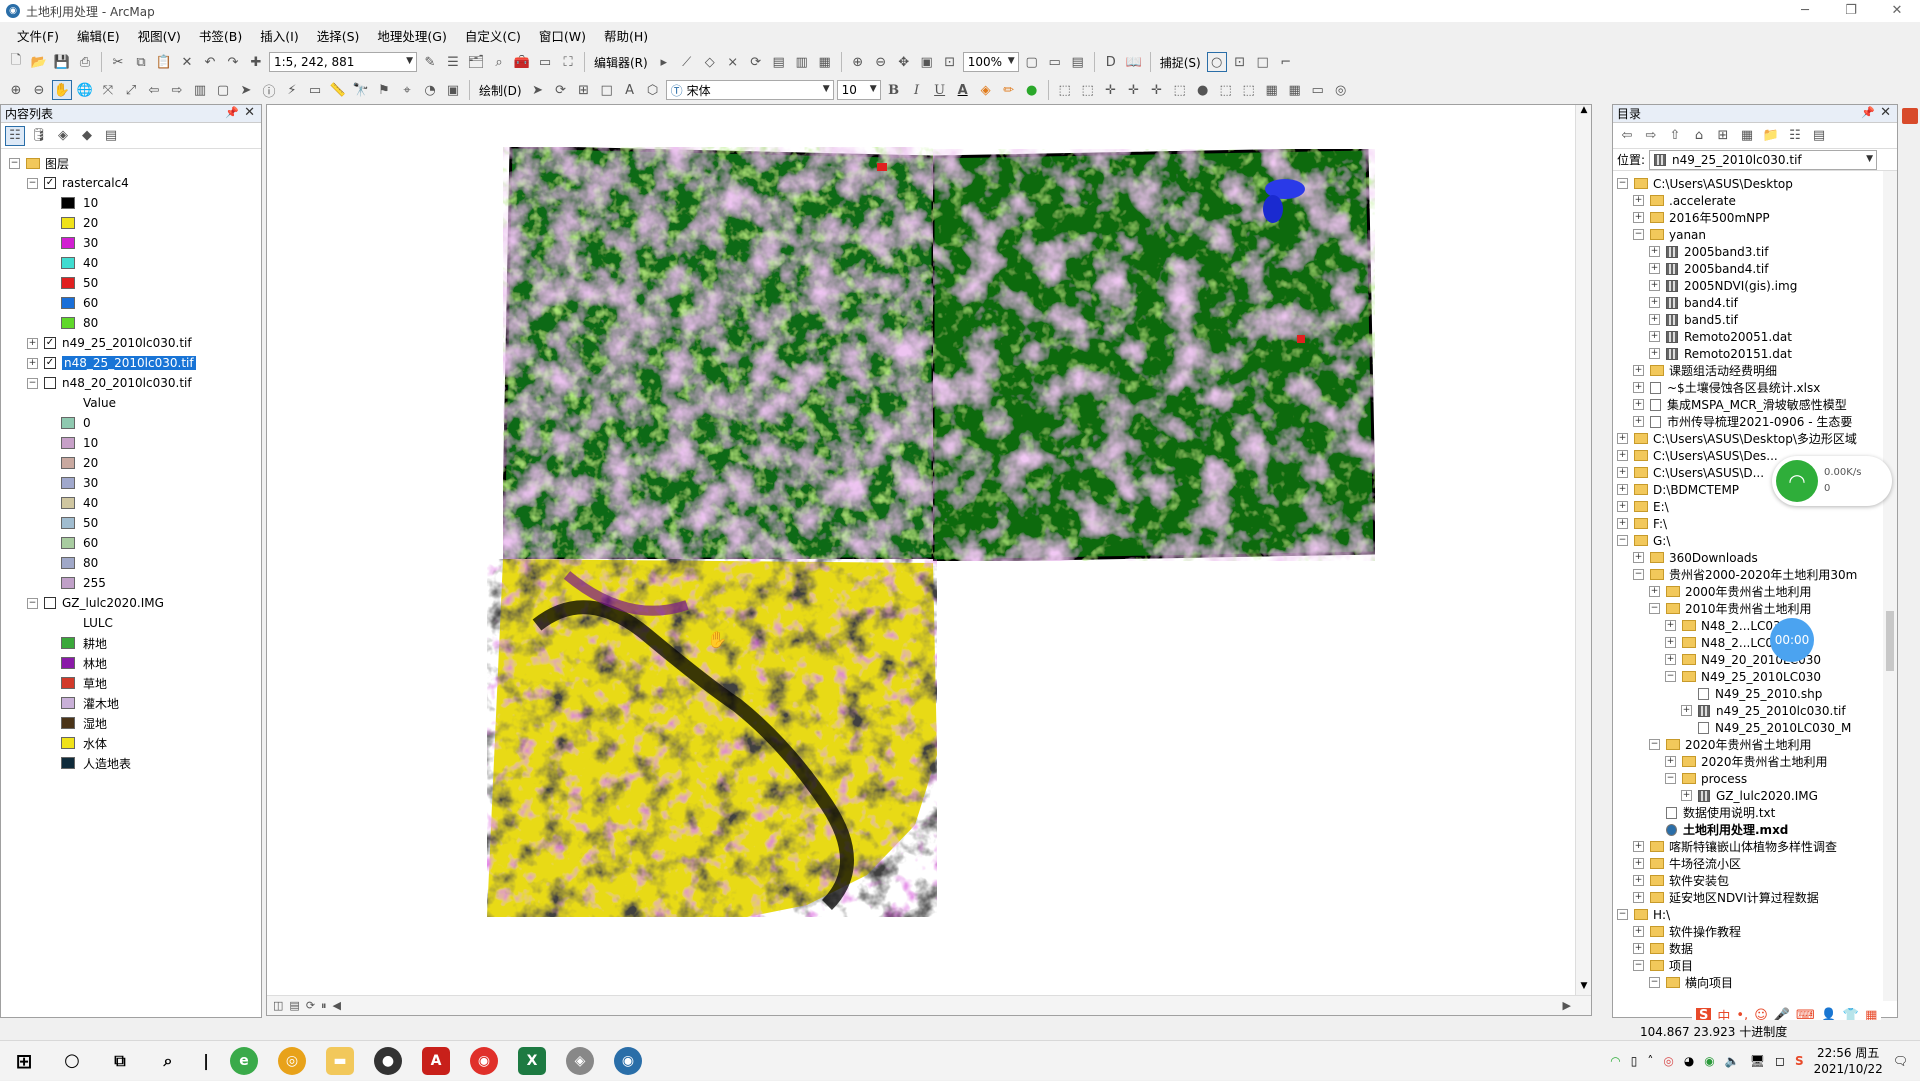  I want to click on search-window-icon: ⌕, so click(499, 62).